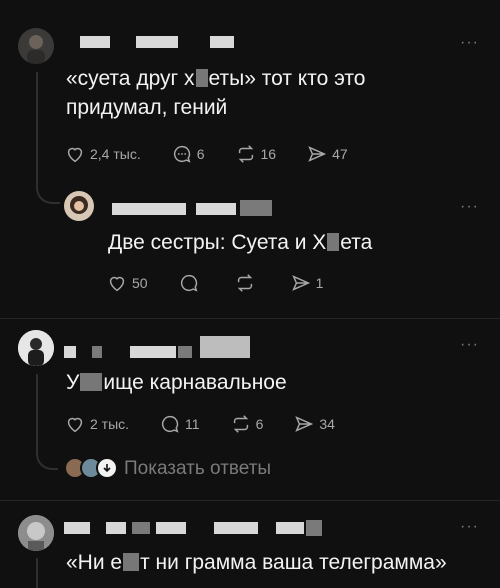 Image resolution: width=500 pixels, height=588 pixels. I want to click on comment-button: 6, so click(188, 154).